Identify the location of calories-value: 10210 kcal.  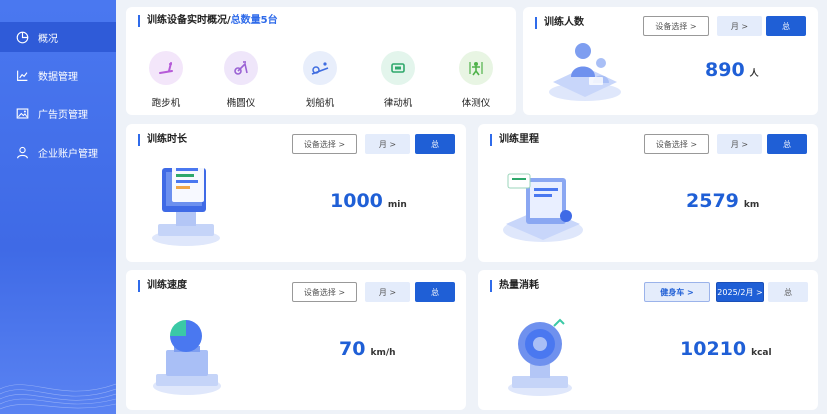
(726, 349).